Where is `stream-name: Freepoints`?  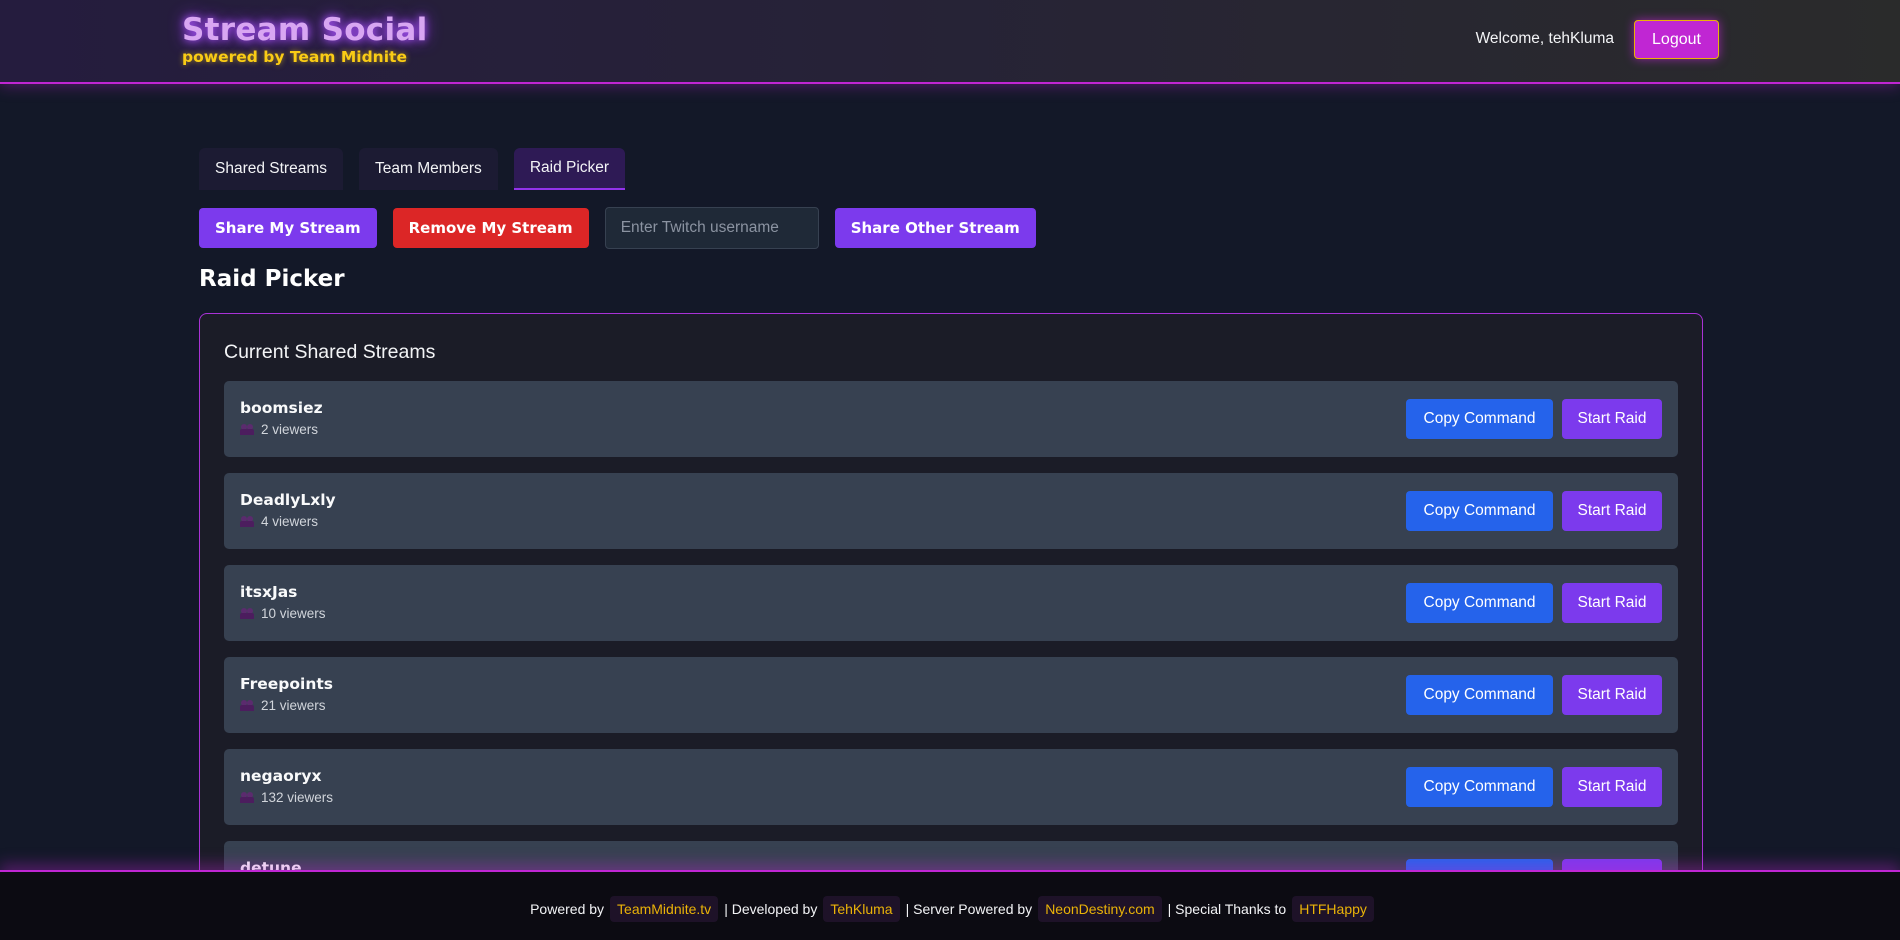
stream-name: Freepoints is located at coordinates (286, 684).